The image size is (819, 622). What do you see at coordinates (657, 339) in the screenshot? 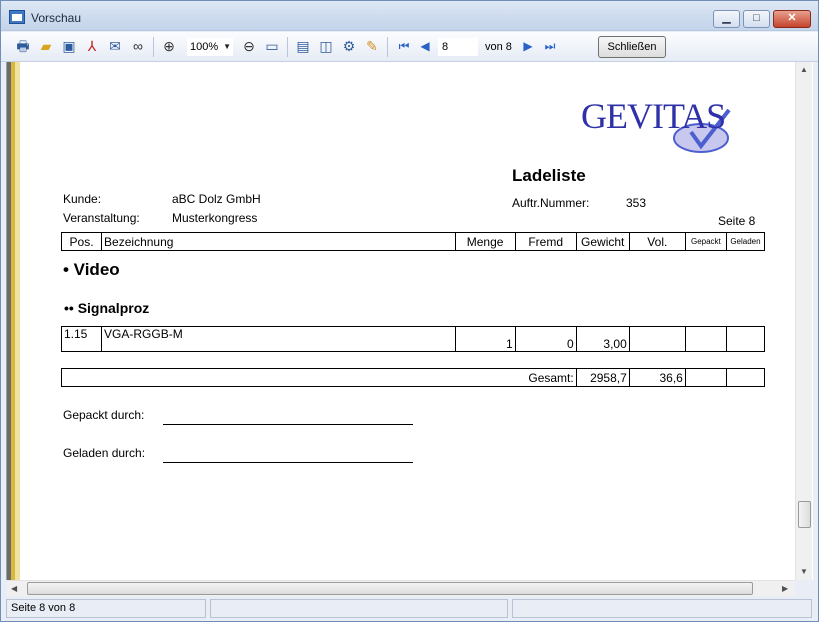
I see `row-vol` at bounding box center [657, 339].